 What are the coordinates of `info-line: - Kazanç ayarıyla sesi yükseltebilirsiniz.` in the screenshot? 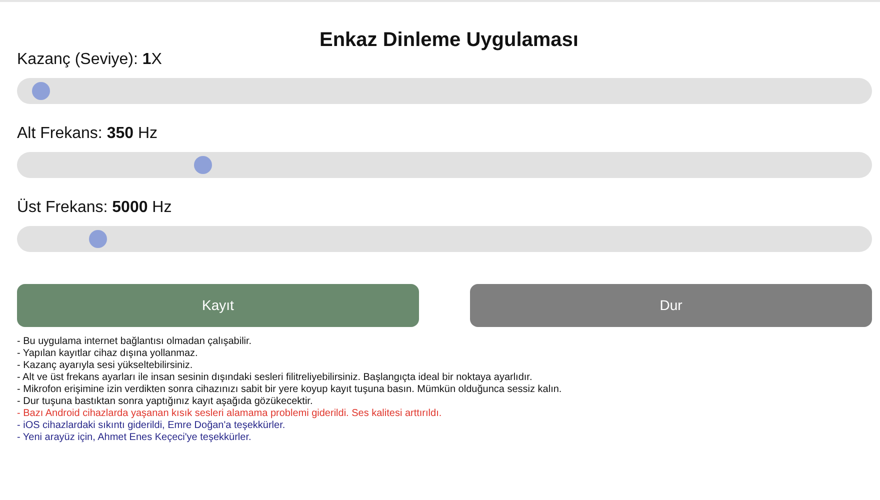 It's located at (105, 366).